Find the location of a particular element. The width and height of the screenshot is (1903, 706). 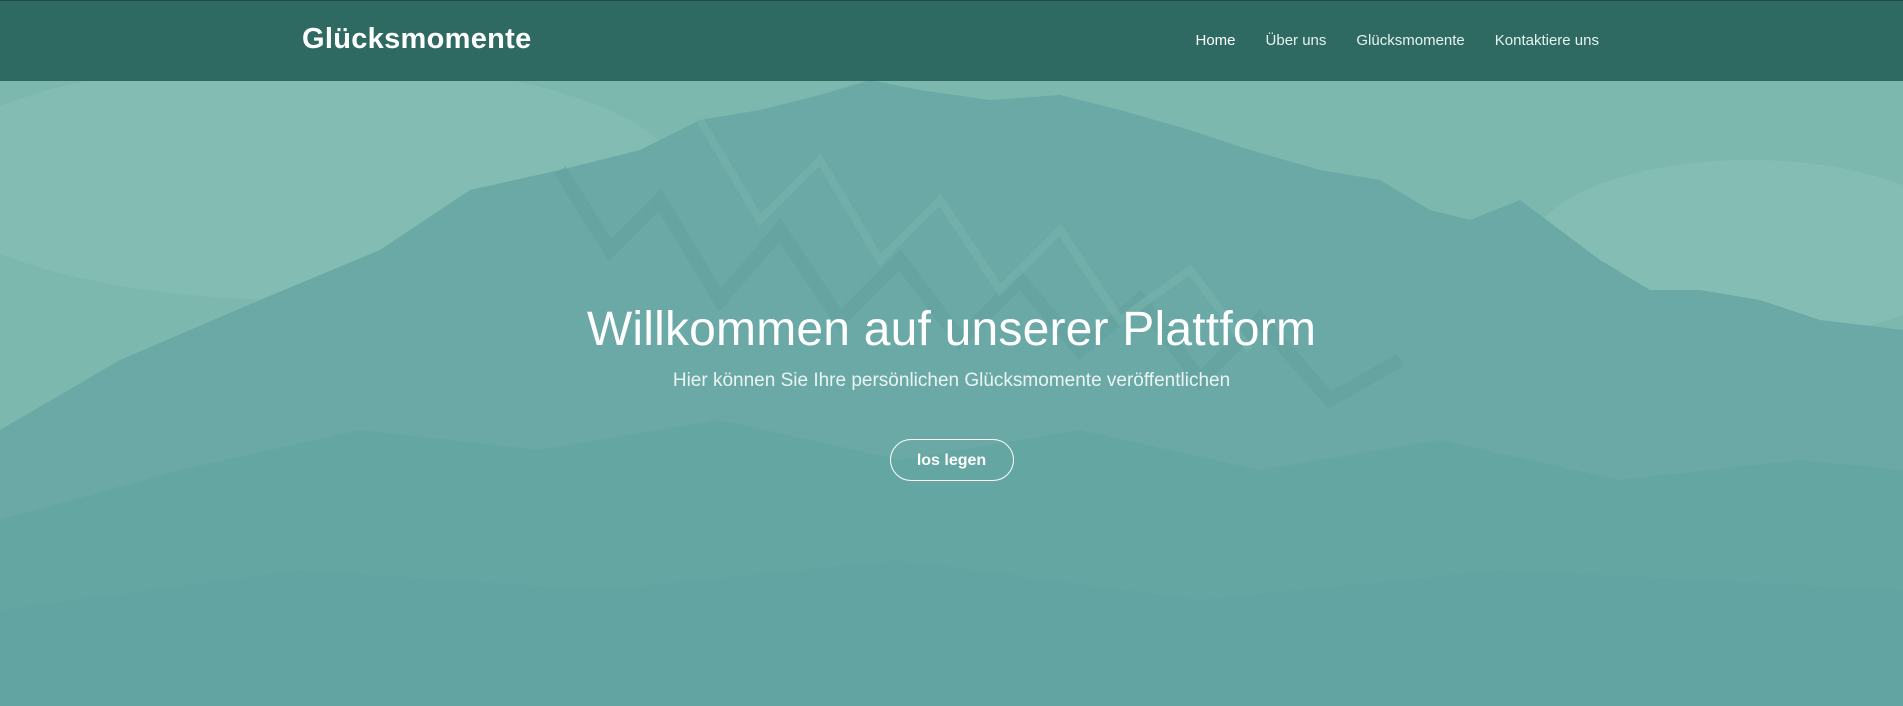

nav-link-moments: Glücksmomente is located at coordinates (1410, 40).